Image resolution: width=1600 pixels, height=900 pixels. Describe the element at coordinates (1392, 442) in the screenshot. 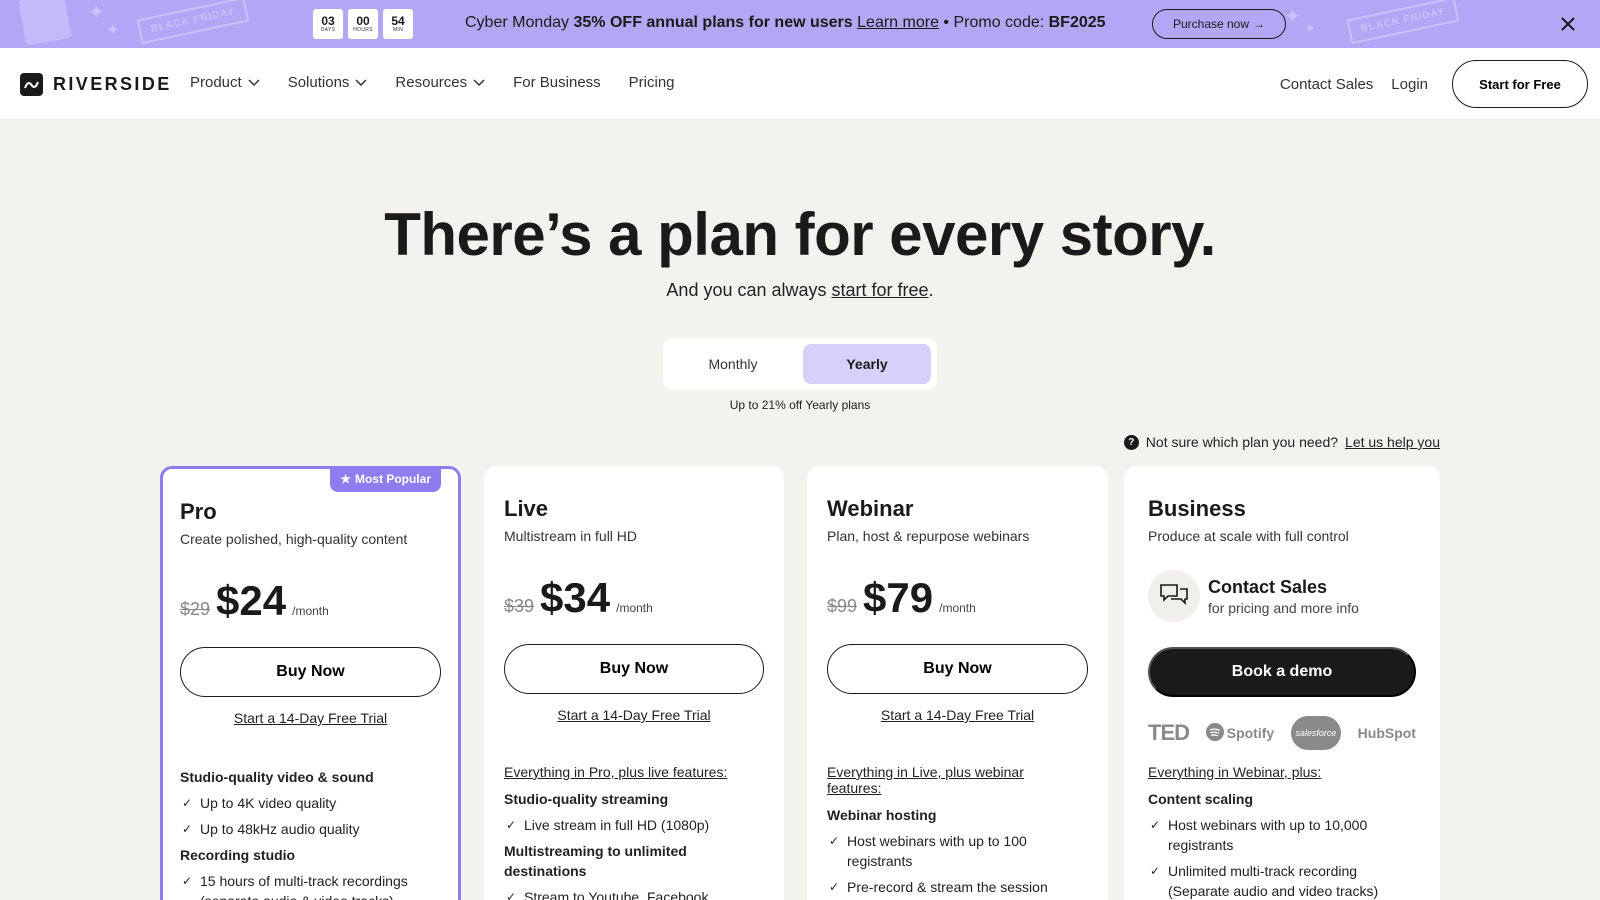

I see `help-link: Let us help you` at that location.